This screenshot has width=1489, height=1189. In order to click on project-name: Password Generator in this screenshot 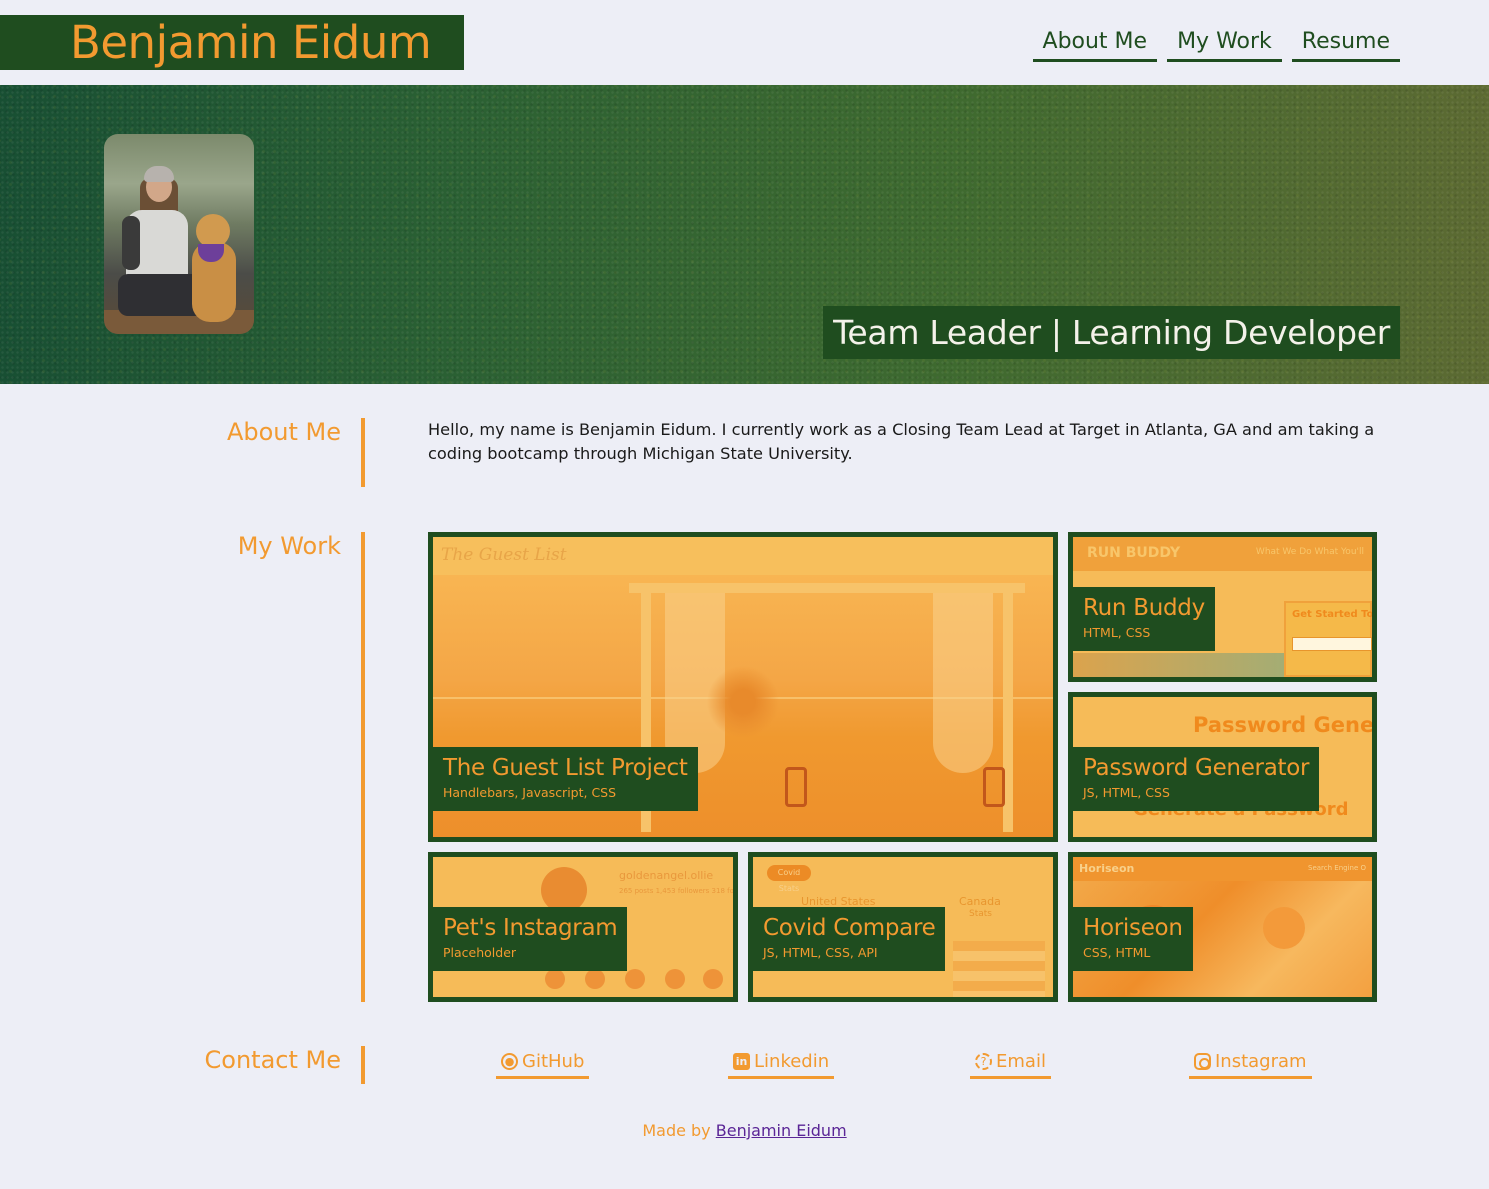, I will do `click(1196, 768)`.